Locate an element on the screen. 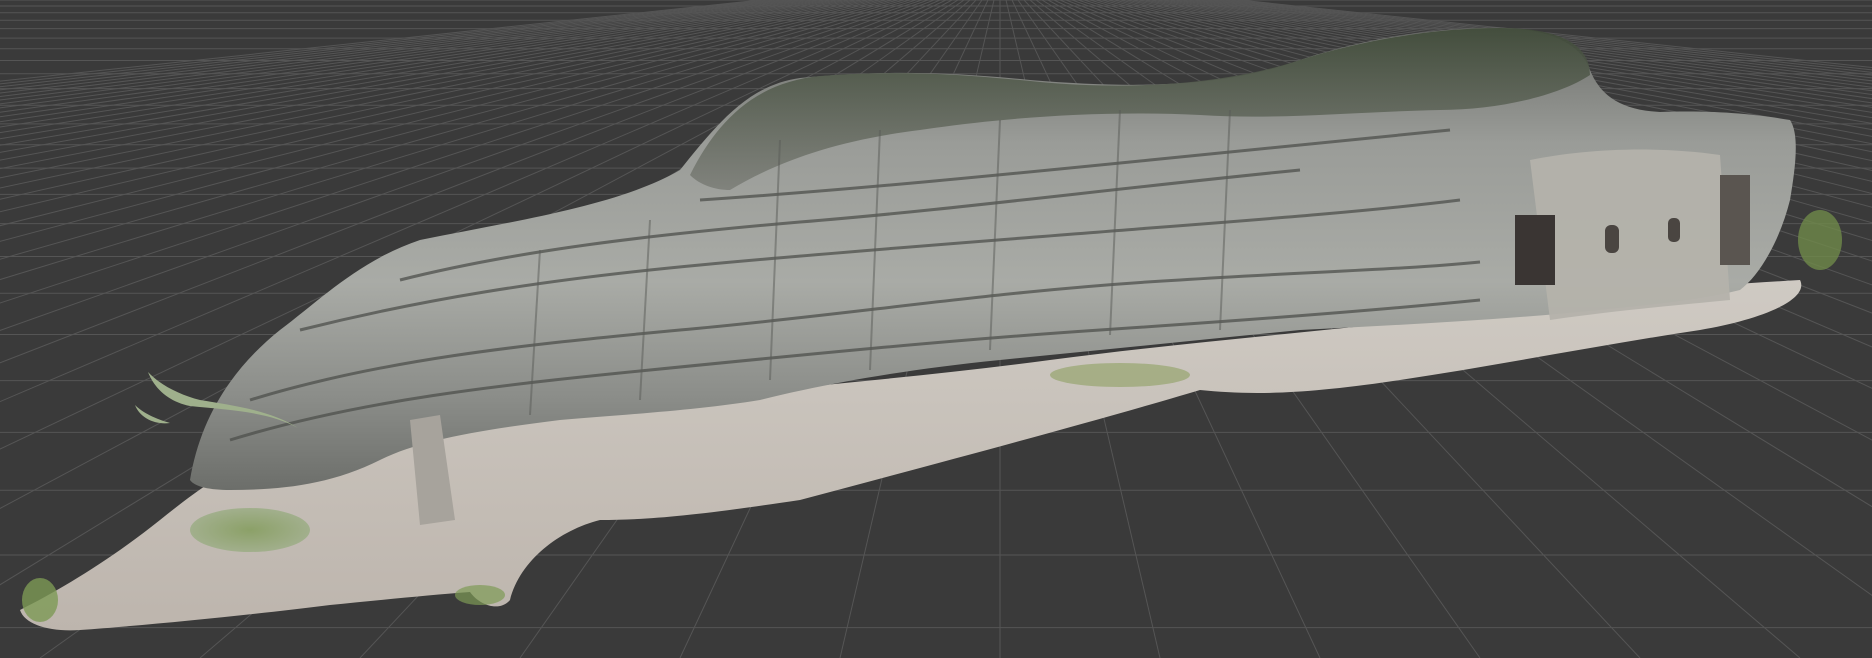 Image resolution: width=1872 pixels, height=658 pixels. ruined-wall is located at coordinates (1630, 234).